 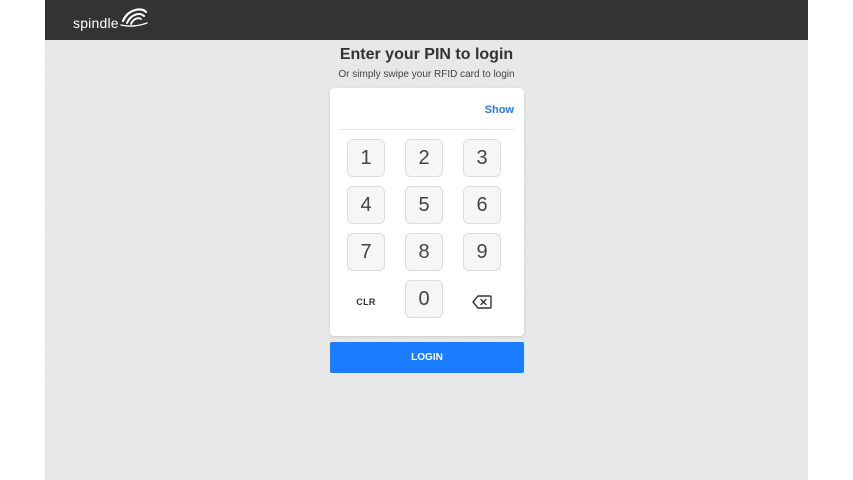 I want to click on key-5: 5, so click(x=424, y=205).